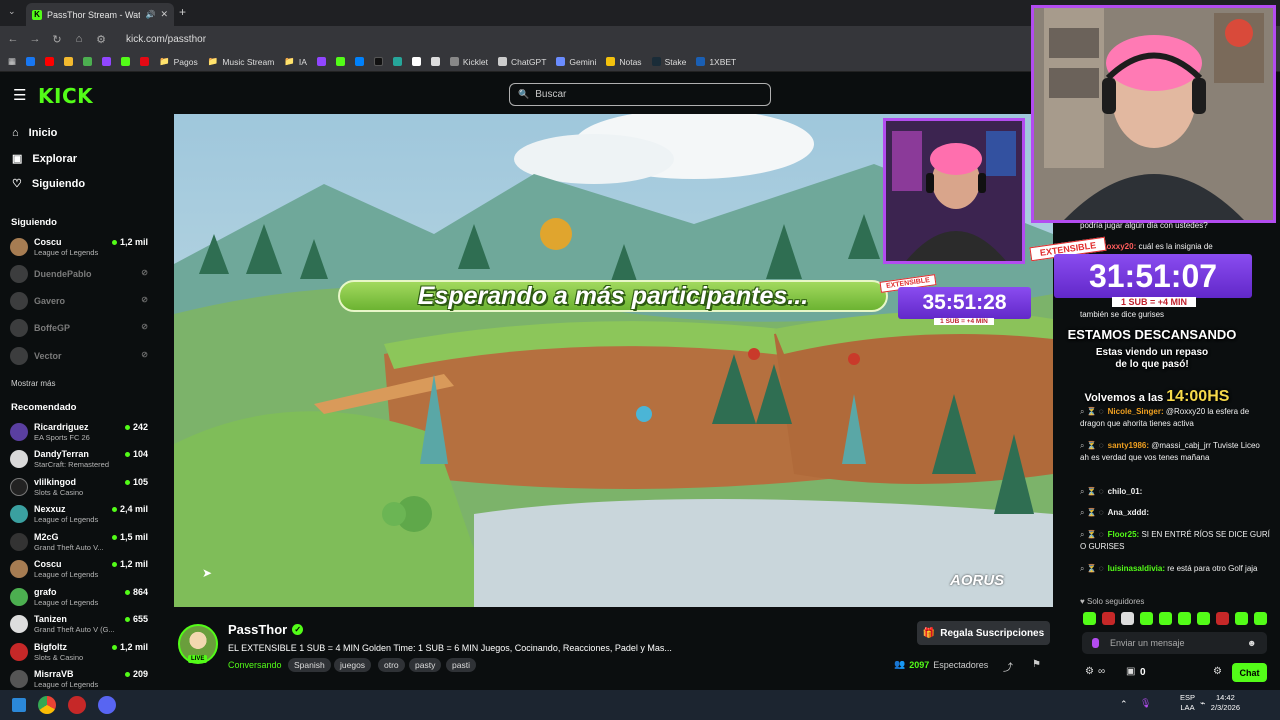  What do you see at coordinates (12, 61) in the screenshot?
I see `apps-icon: ▦` at bounding box center [12, 61].